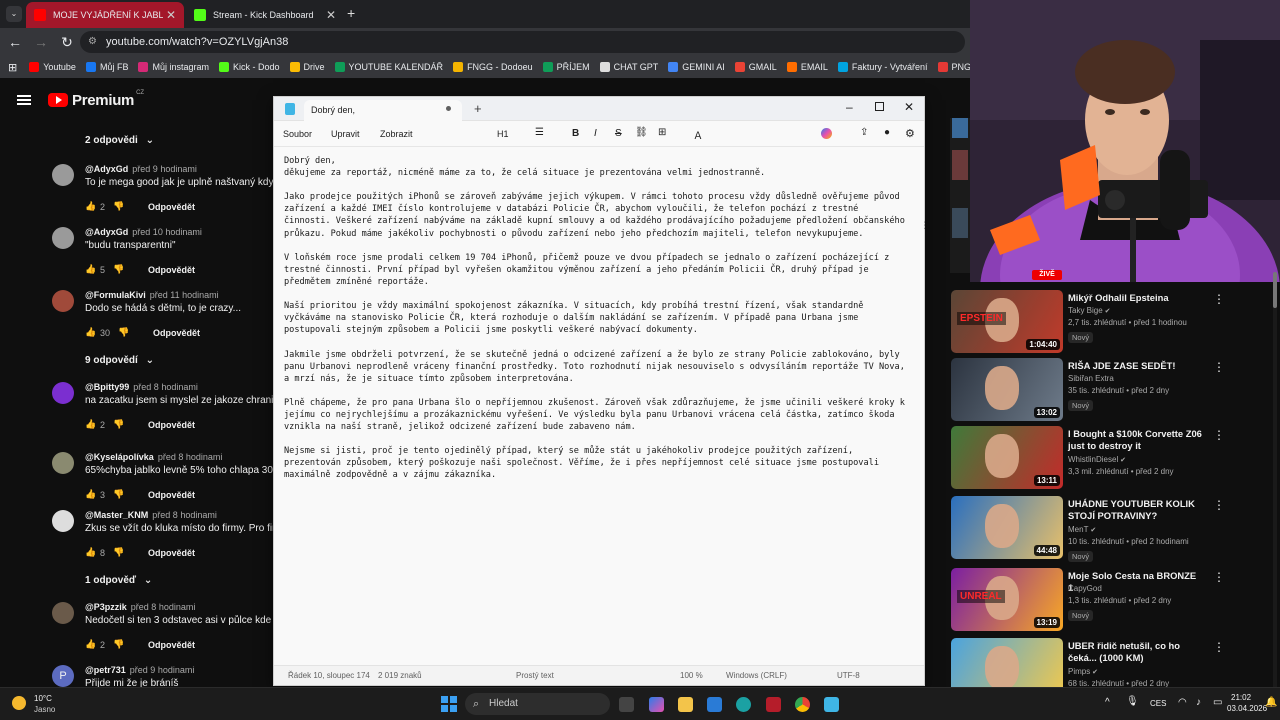  What do you see at coordinates (92, 42) in the screenshot?
I see `site-info-icon: ⚙` at bounding box center [92, 42].